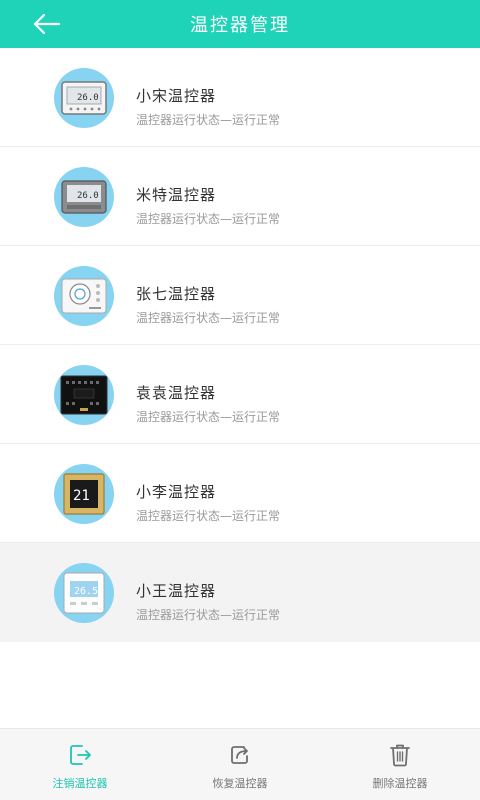 The height and width of the screenshot is (800, 480). I want to click on tab-label: 删除温控器, so click(400, 783).